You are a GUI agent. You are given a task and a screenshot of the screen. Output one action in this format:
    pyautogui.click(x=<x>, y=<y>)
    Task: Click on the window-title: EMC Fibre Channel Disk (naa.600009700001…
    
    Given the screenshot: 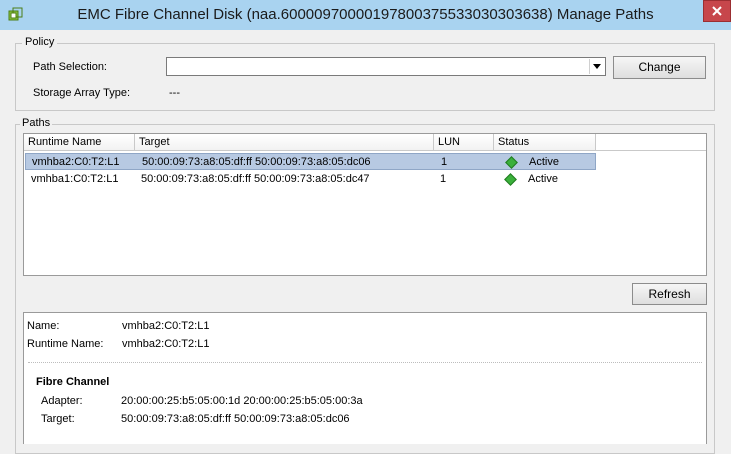 What is the action you would take?
    pyautogui.click(x=365, y=14)
    